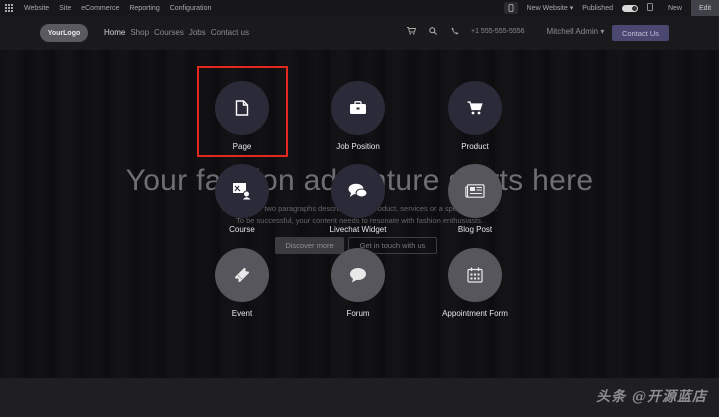  I want to click on edit-button: Edit, so click(705, 8).